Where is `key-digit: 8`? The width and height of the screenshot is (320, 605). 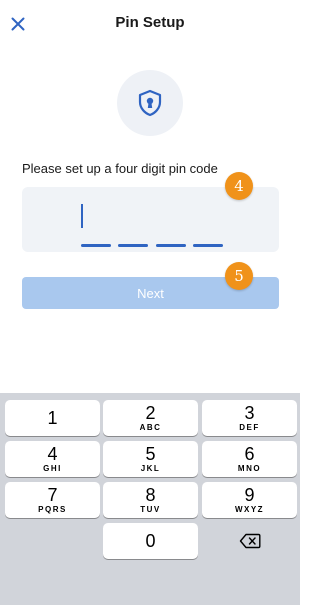
key-digit: 8 is located at coordinates (150, 494).